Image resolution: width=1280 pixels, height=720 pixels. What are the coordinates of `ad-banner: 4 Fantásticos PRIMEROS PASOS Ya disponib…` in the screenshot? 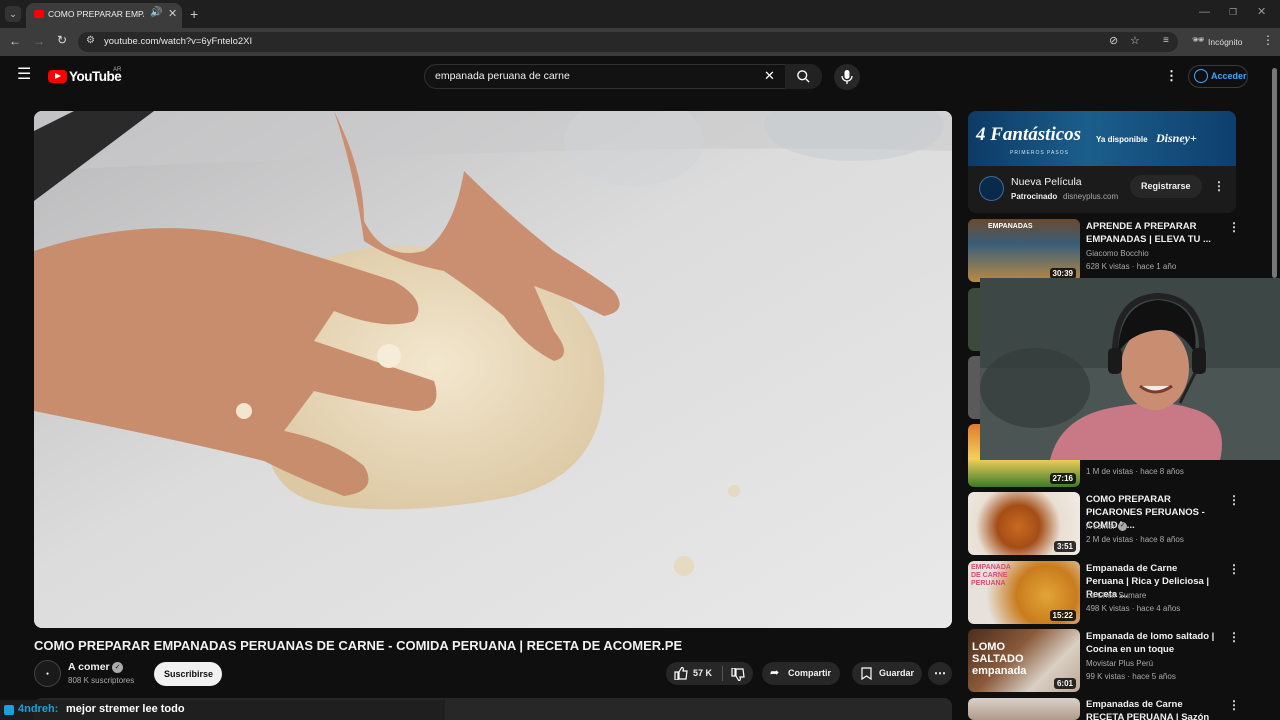 It's located at (1102, 138).